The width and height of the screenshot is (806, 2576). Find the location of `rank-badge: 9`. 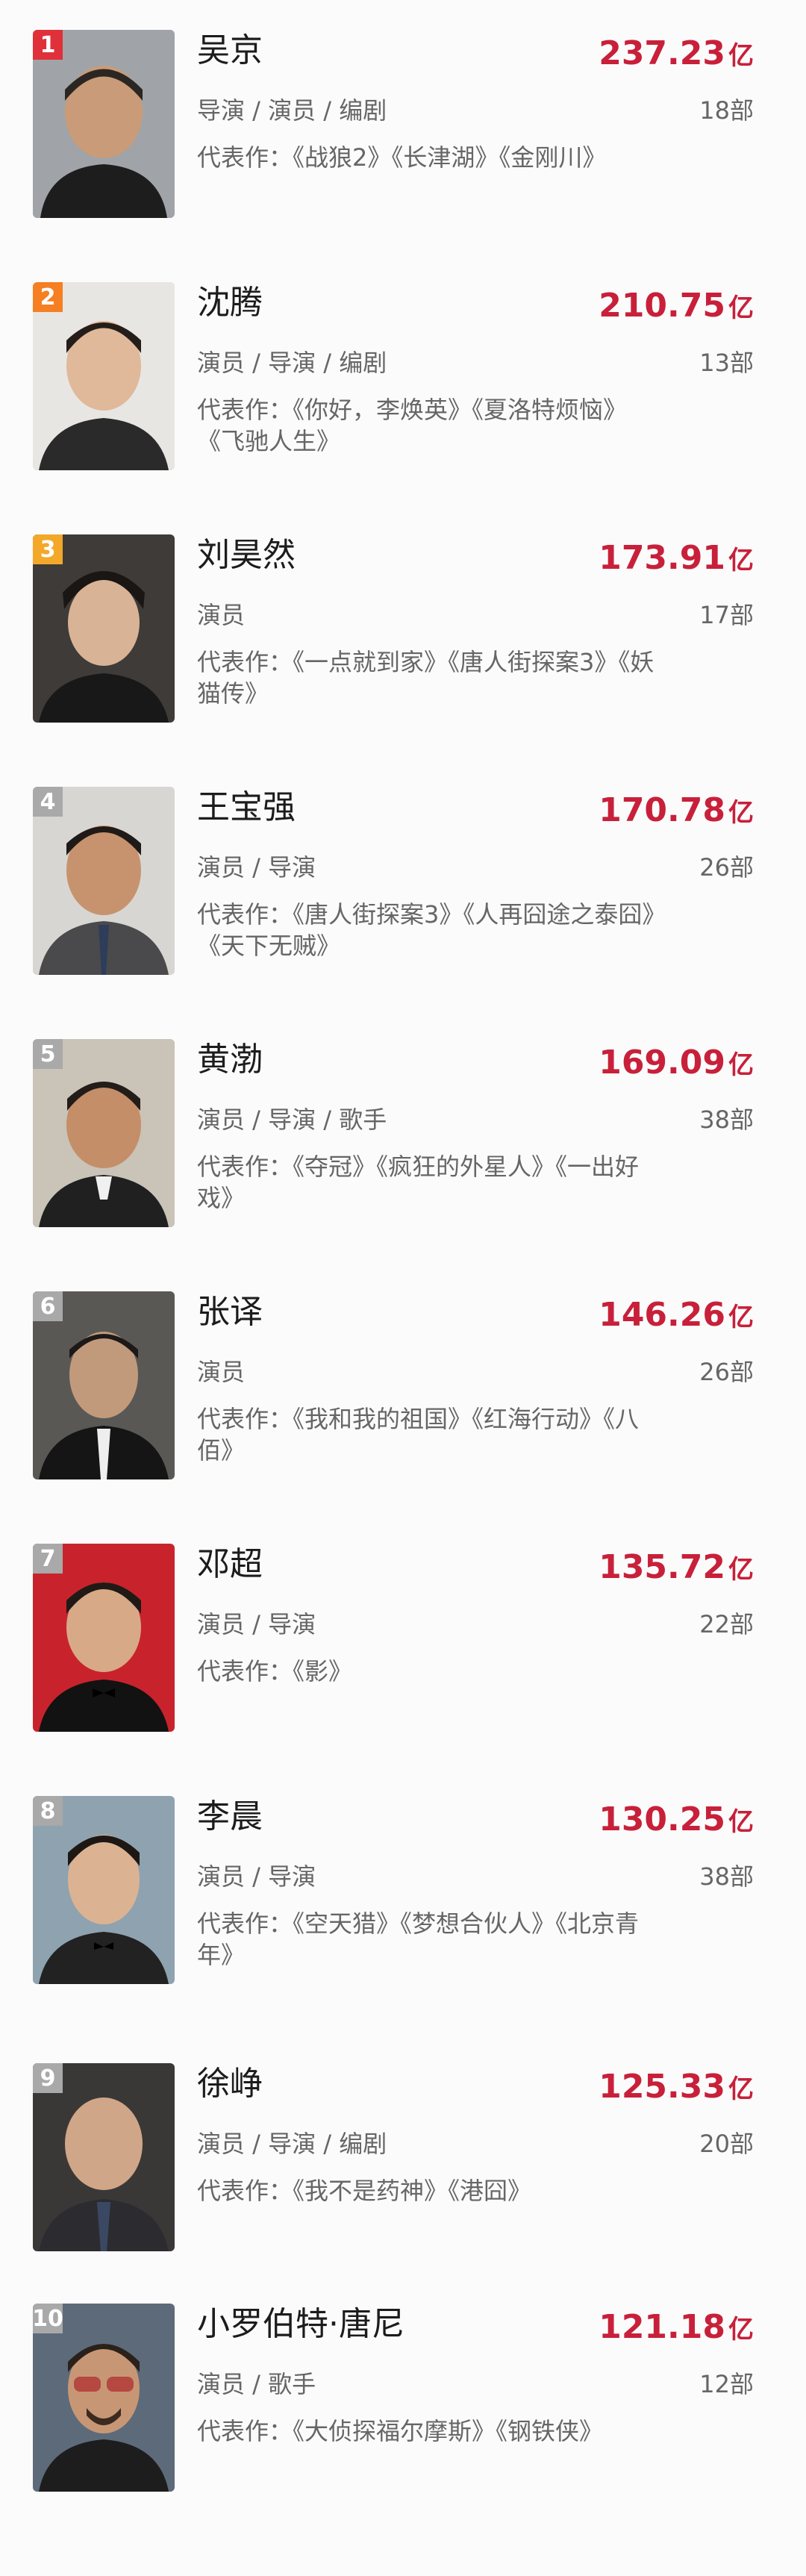

rank-badge: 9 is located at coordinates (48, 2078).